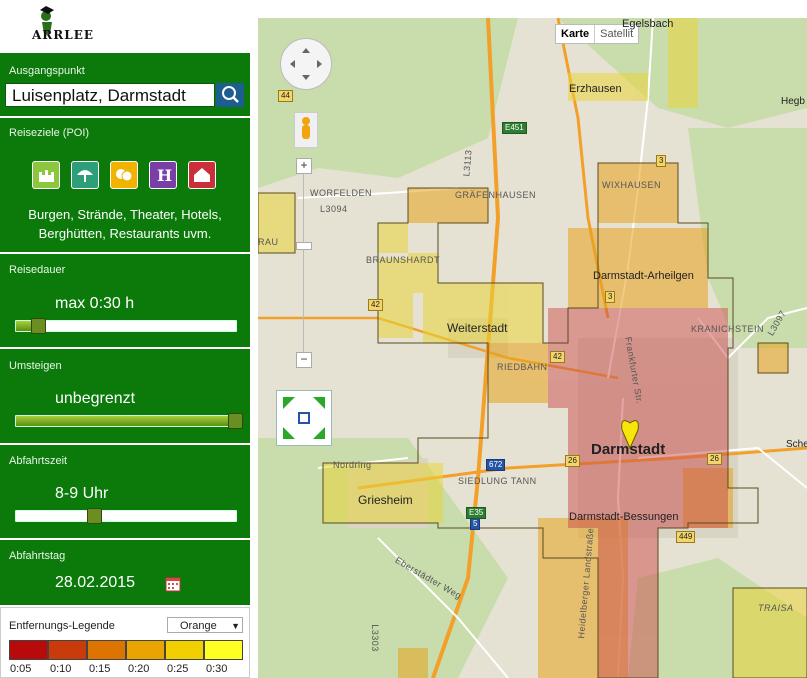 This screenshot has height=678, width=807. I want to click on duration-slider-handle, so click(38, 326).